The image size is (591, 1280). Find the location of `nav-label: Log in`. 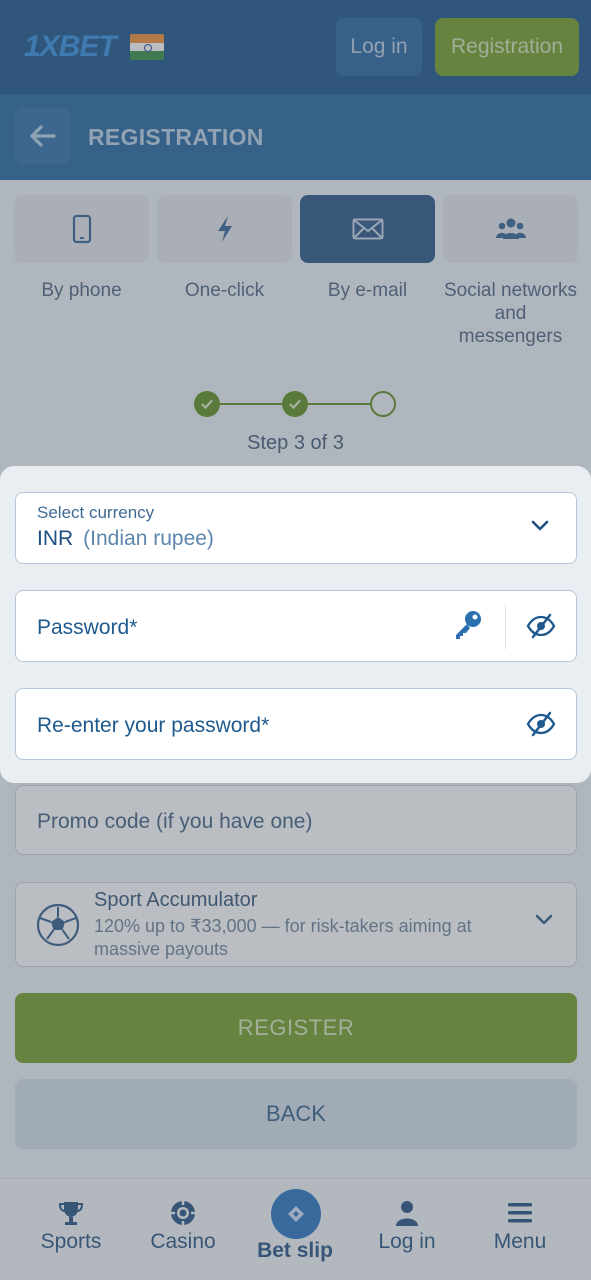

nav-label: Log in is located at coordinates (407, 1241).